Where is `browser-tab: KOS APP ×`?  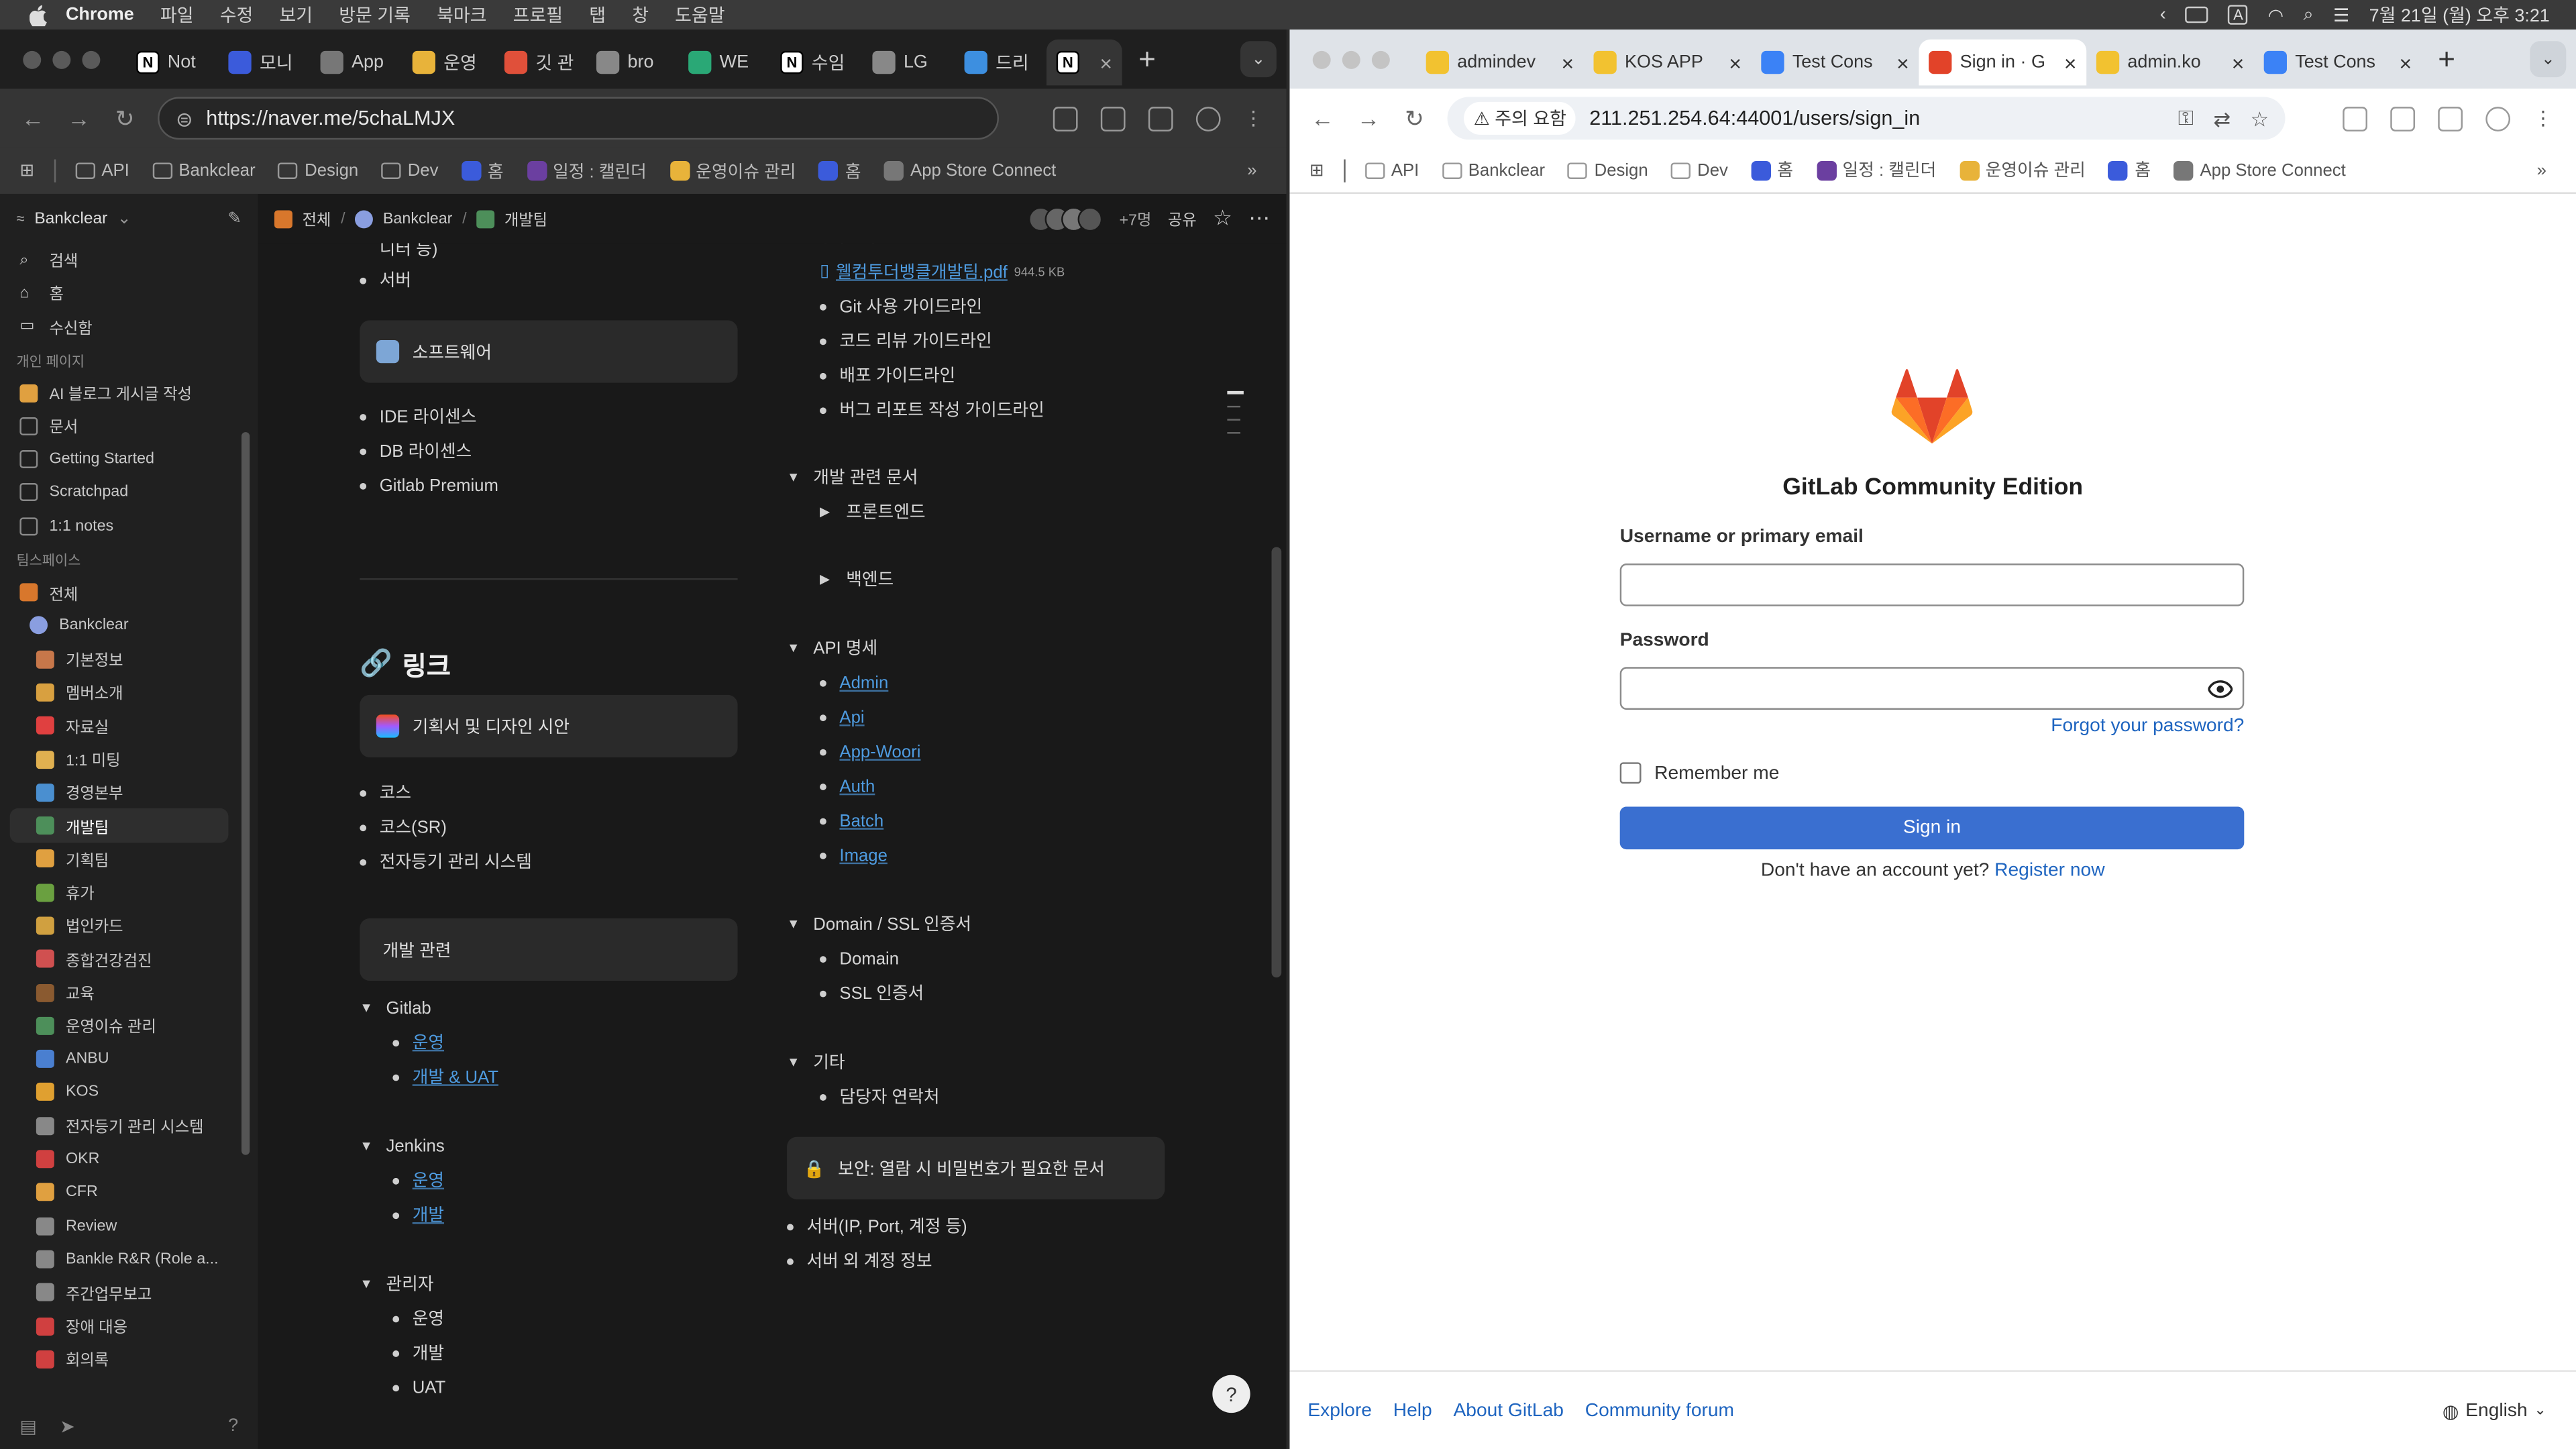 browser-tab: KOS APP × is located at coordinates (1668, 63).